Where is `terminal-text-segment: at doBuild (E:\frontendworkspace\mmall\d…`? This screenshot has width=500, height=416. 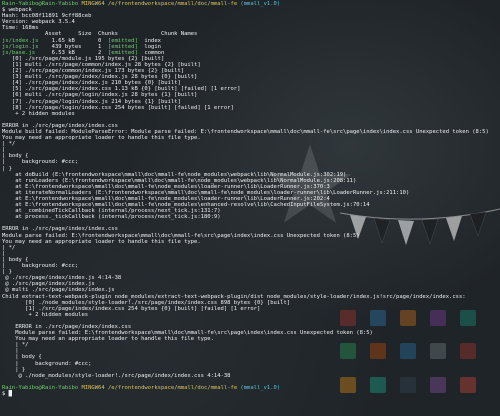 terminal-text-segment: at doBuild (E:\frontendworkspace\mmall\d… is located at coordinates (174, 174).